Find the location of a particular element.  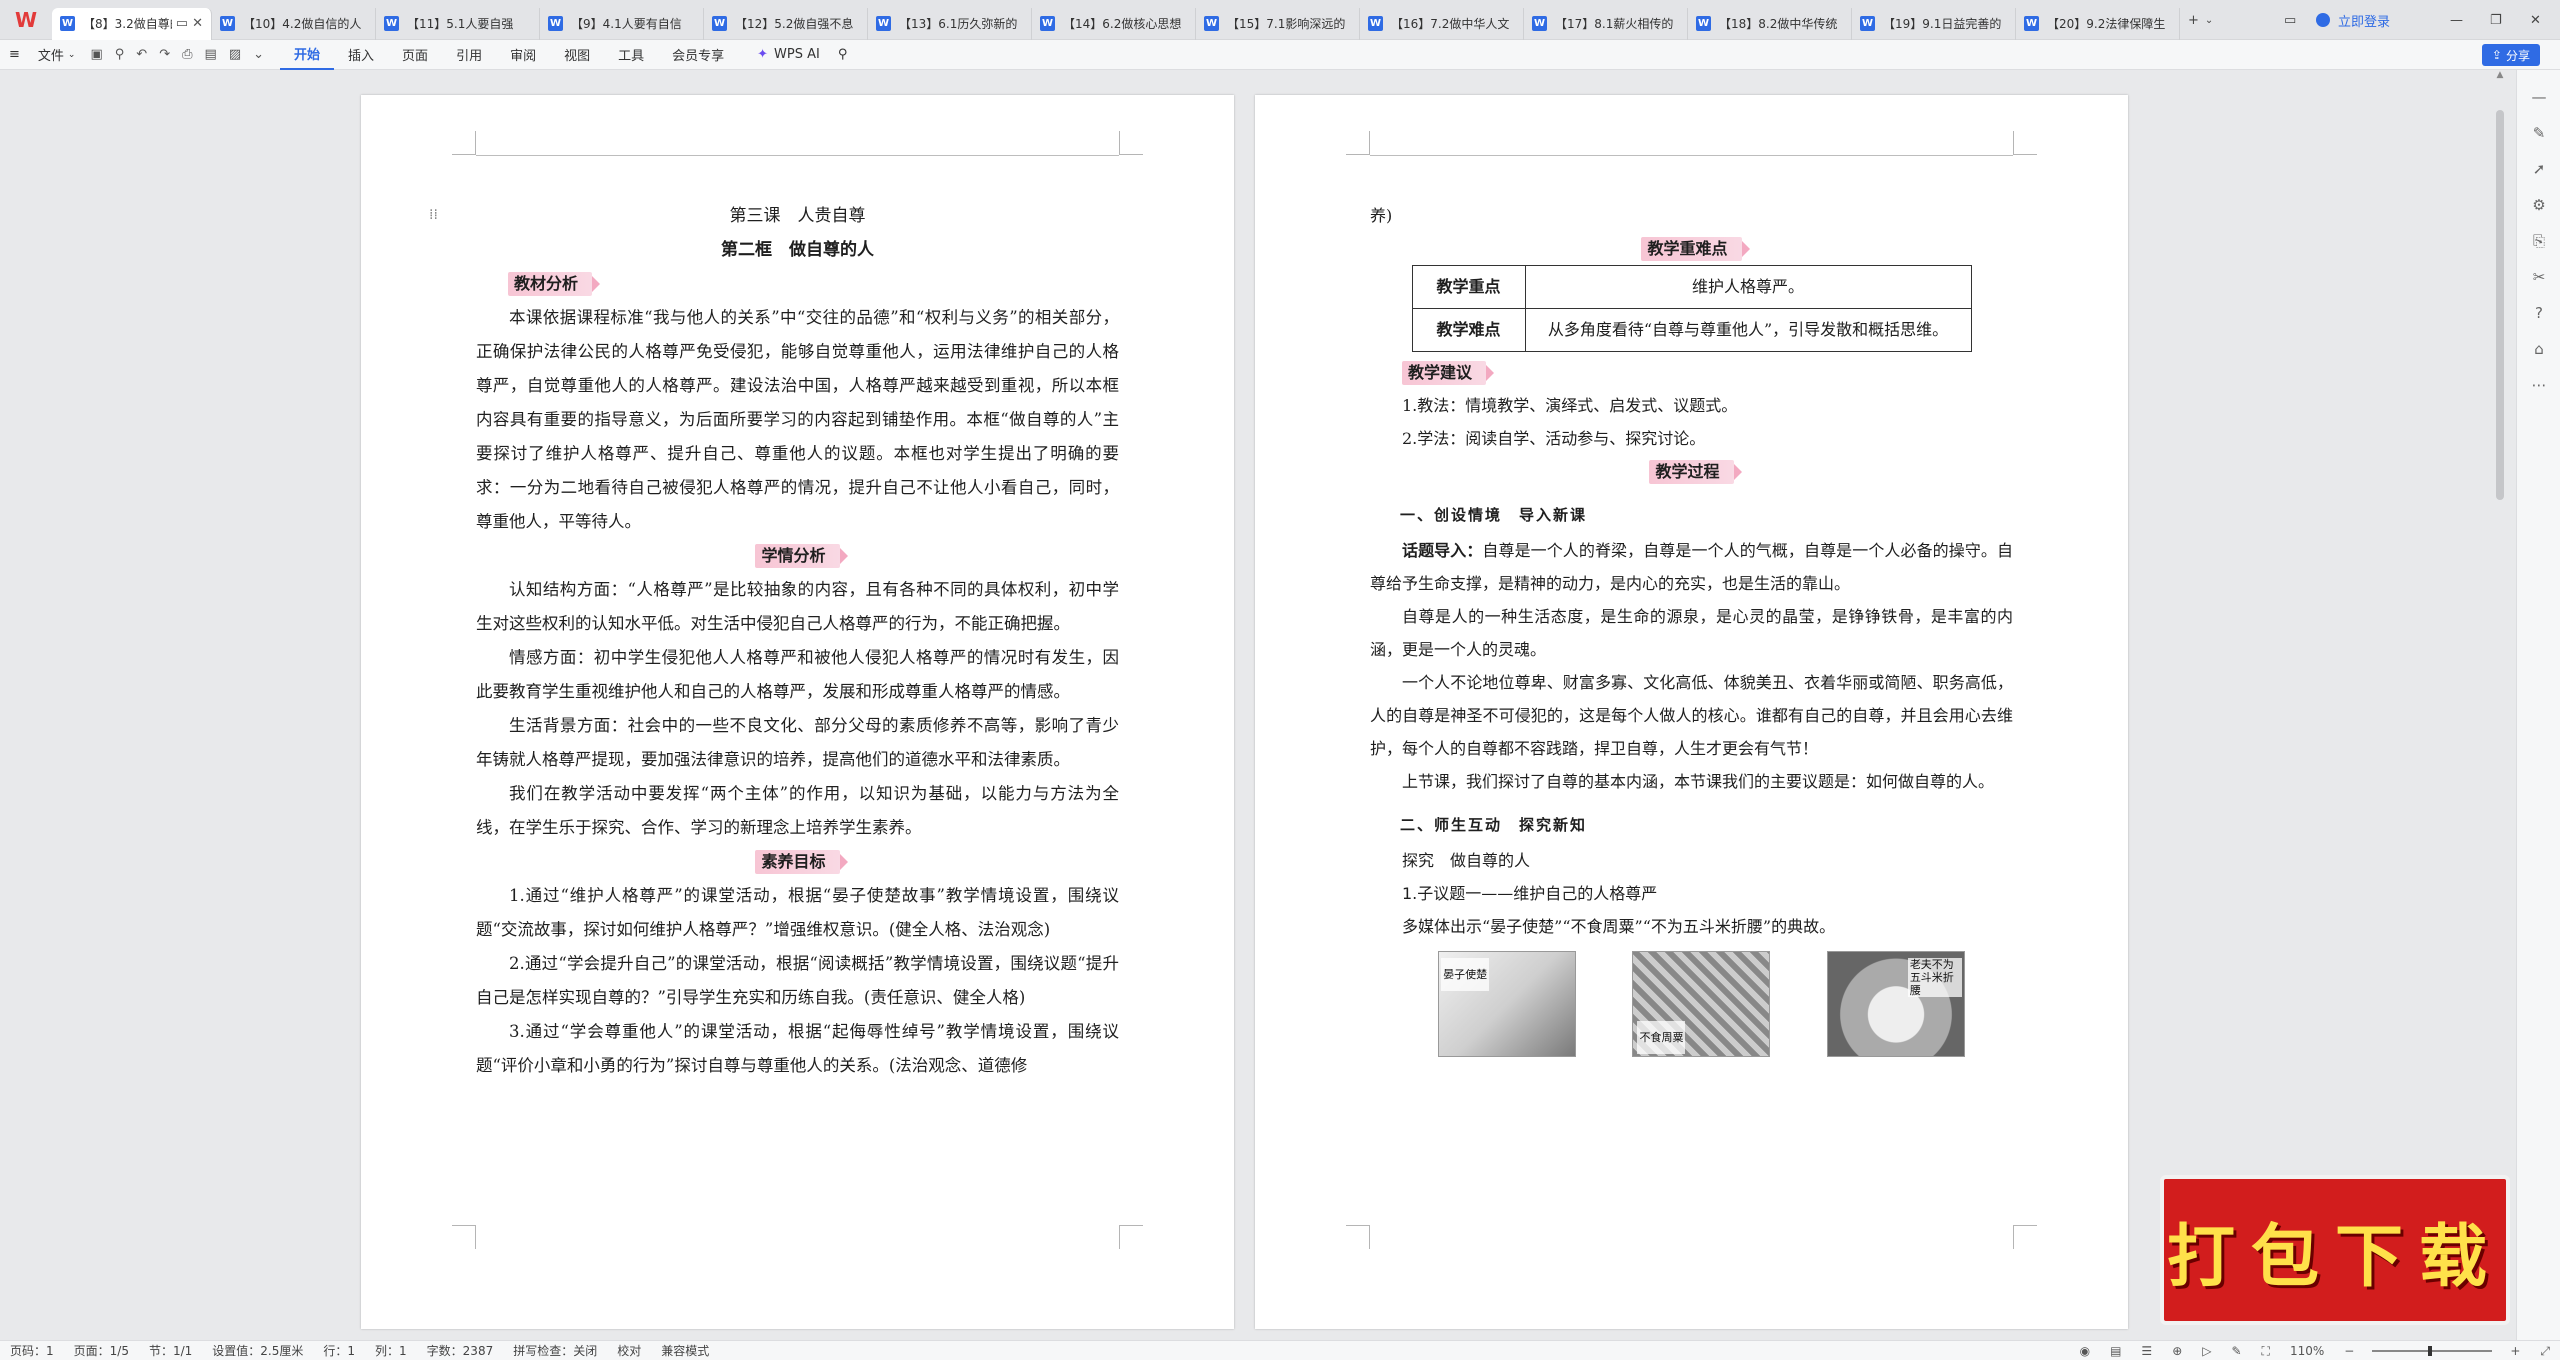

save-icon: ▣ is located at coordinates (96, 54).